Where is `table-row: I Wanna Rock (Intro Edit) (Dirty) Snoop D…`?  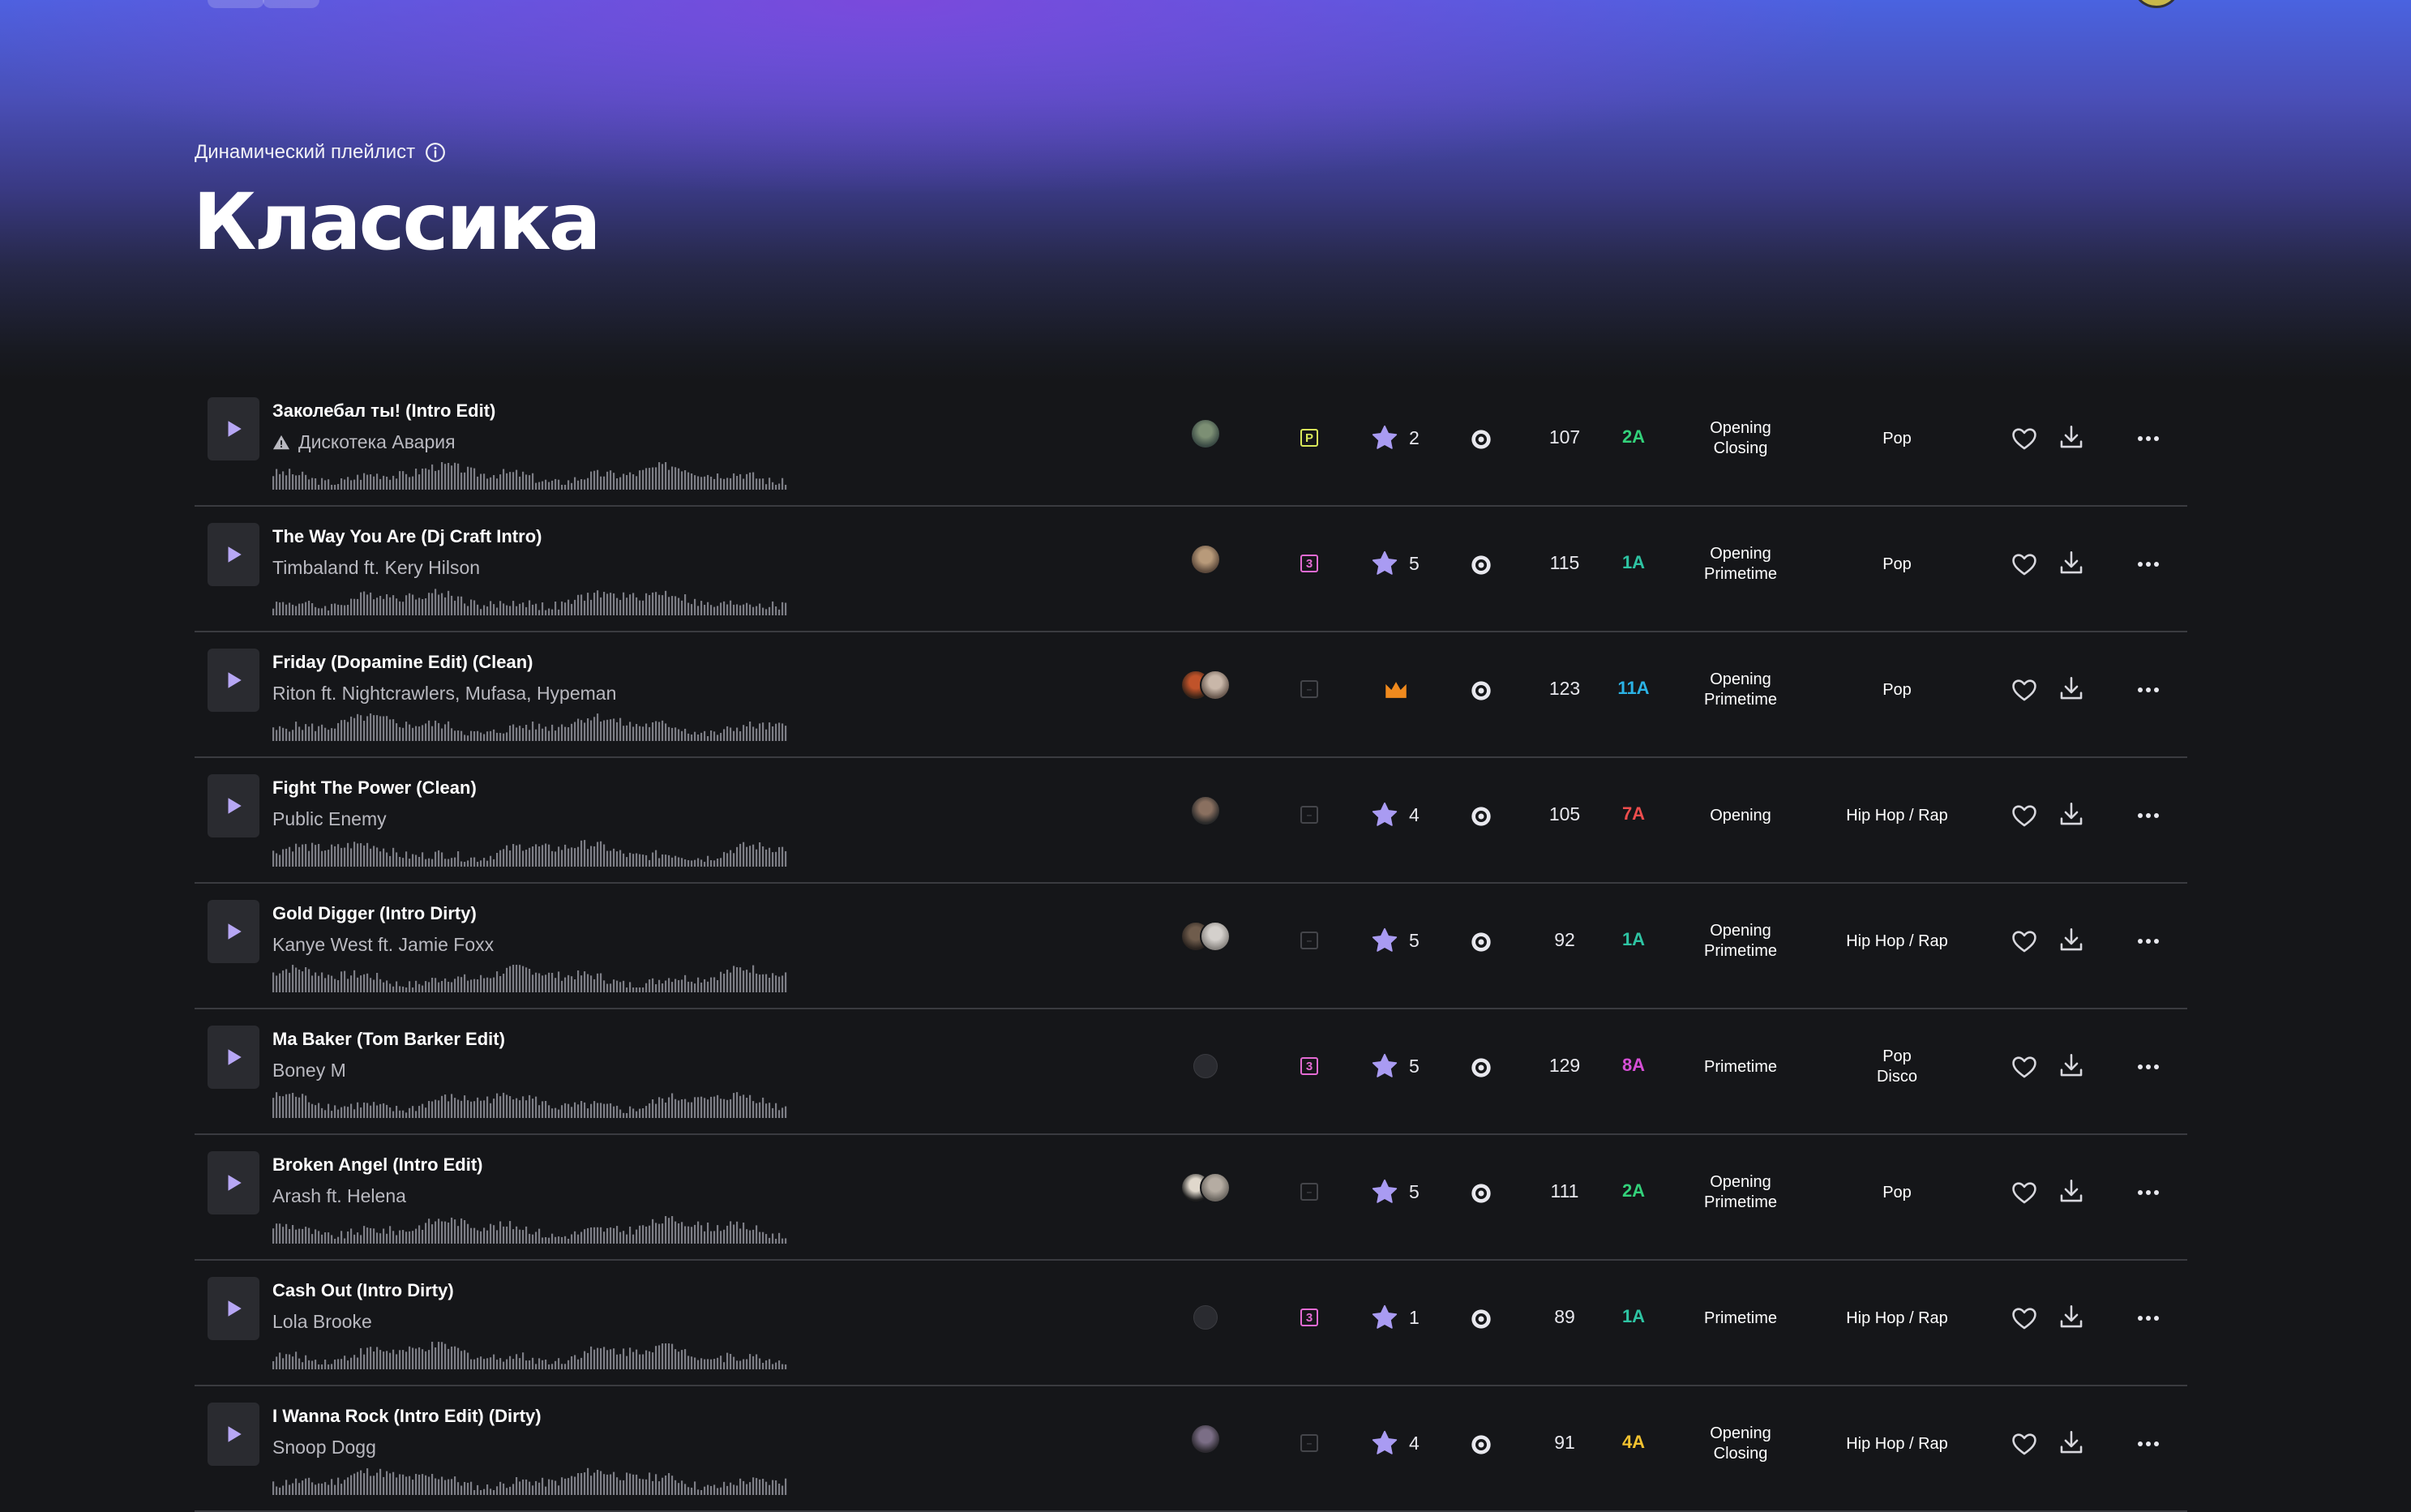 table-row: I Wanna Rock (Intro Edit) (Dirty) Snoop D… is located at coordinates (1191, 1449).